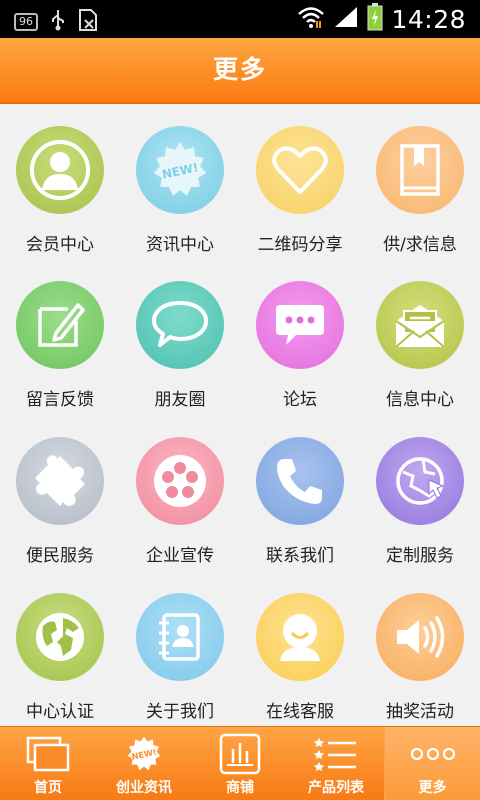  I want to click on chat-dots-icon, so click(300, 325).